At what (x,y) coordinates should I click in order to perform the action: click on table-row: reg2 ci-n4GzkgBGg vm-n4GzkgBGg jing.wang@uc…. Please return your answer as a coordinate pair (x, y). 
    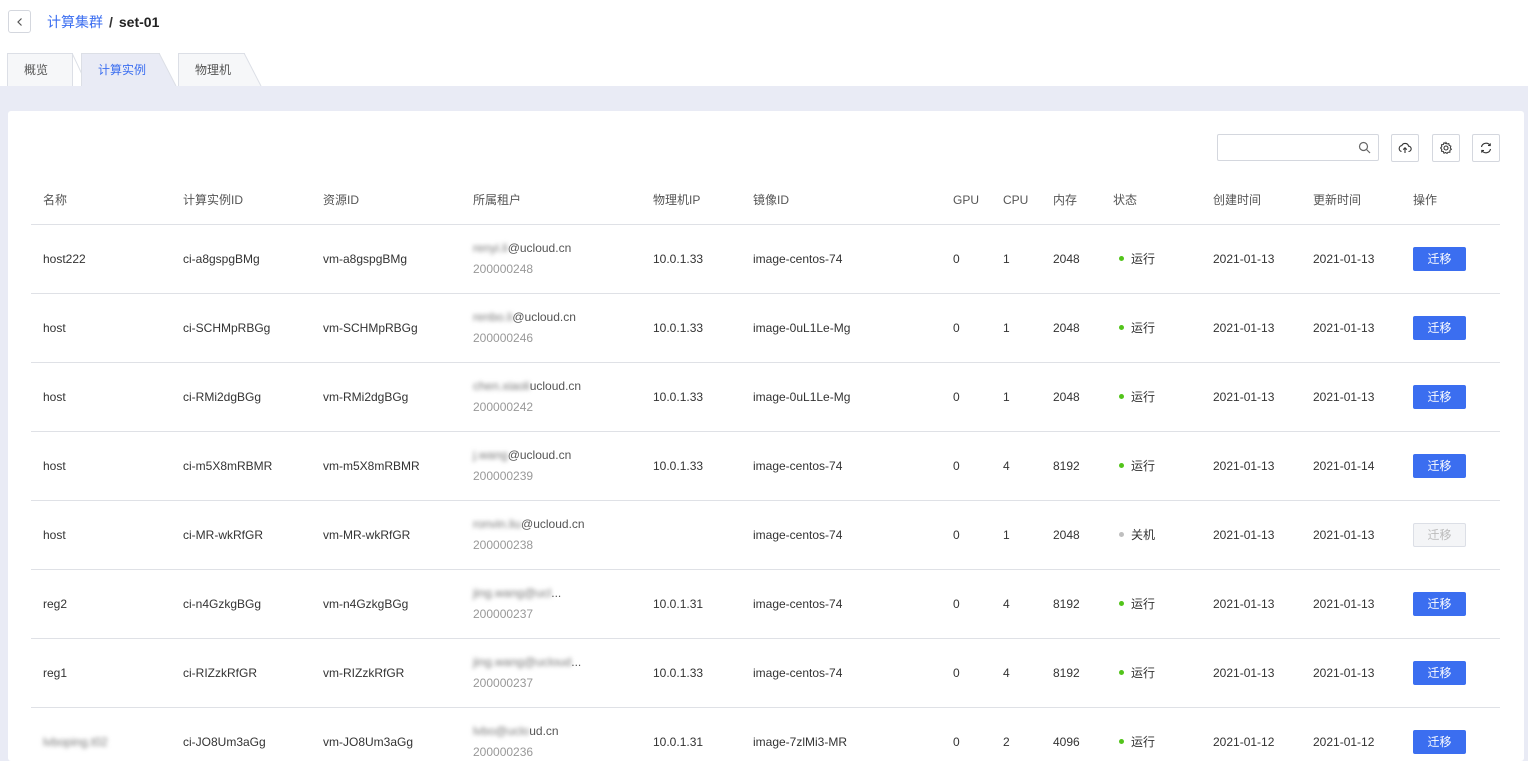
    Looking at the image, I should click on (765, 604).